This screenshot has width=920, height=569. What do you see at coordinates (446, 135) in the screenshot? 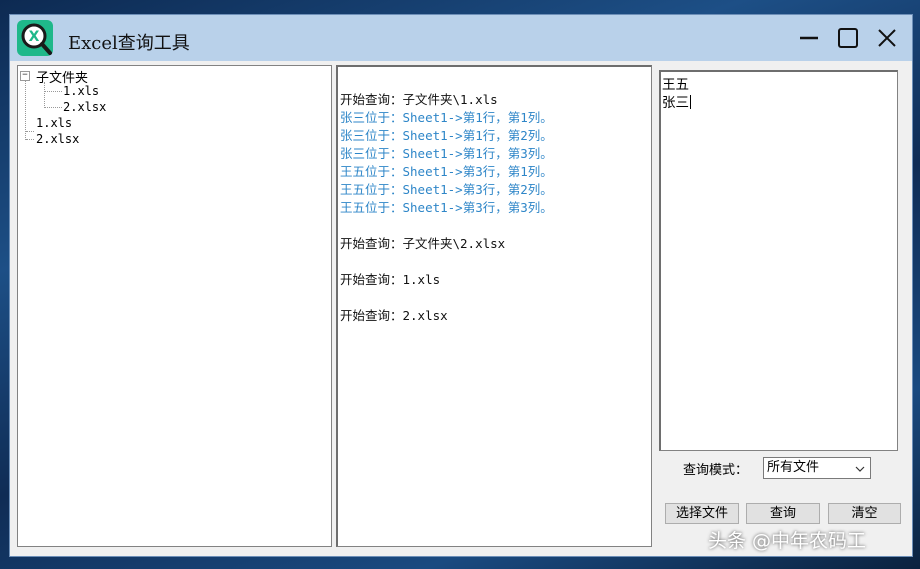
I see `log-hit-line: 张三位于：Sheet1->第1行，第2列。` at bounding box center [446, 135].